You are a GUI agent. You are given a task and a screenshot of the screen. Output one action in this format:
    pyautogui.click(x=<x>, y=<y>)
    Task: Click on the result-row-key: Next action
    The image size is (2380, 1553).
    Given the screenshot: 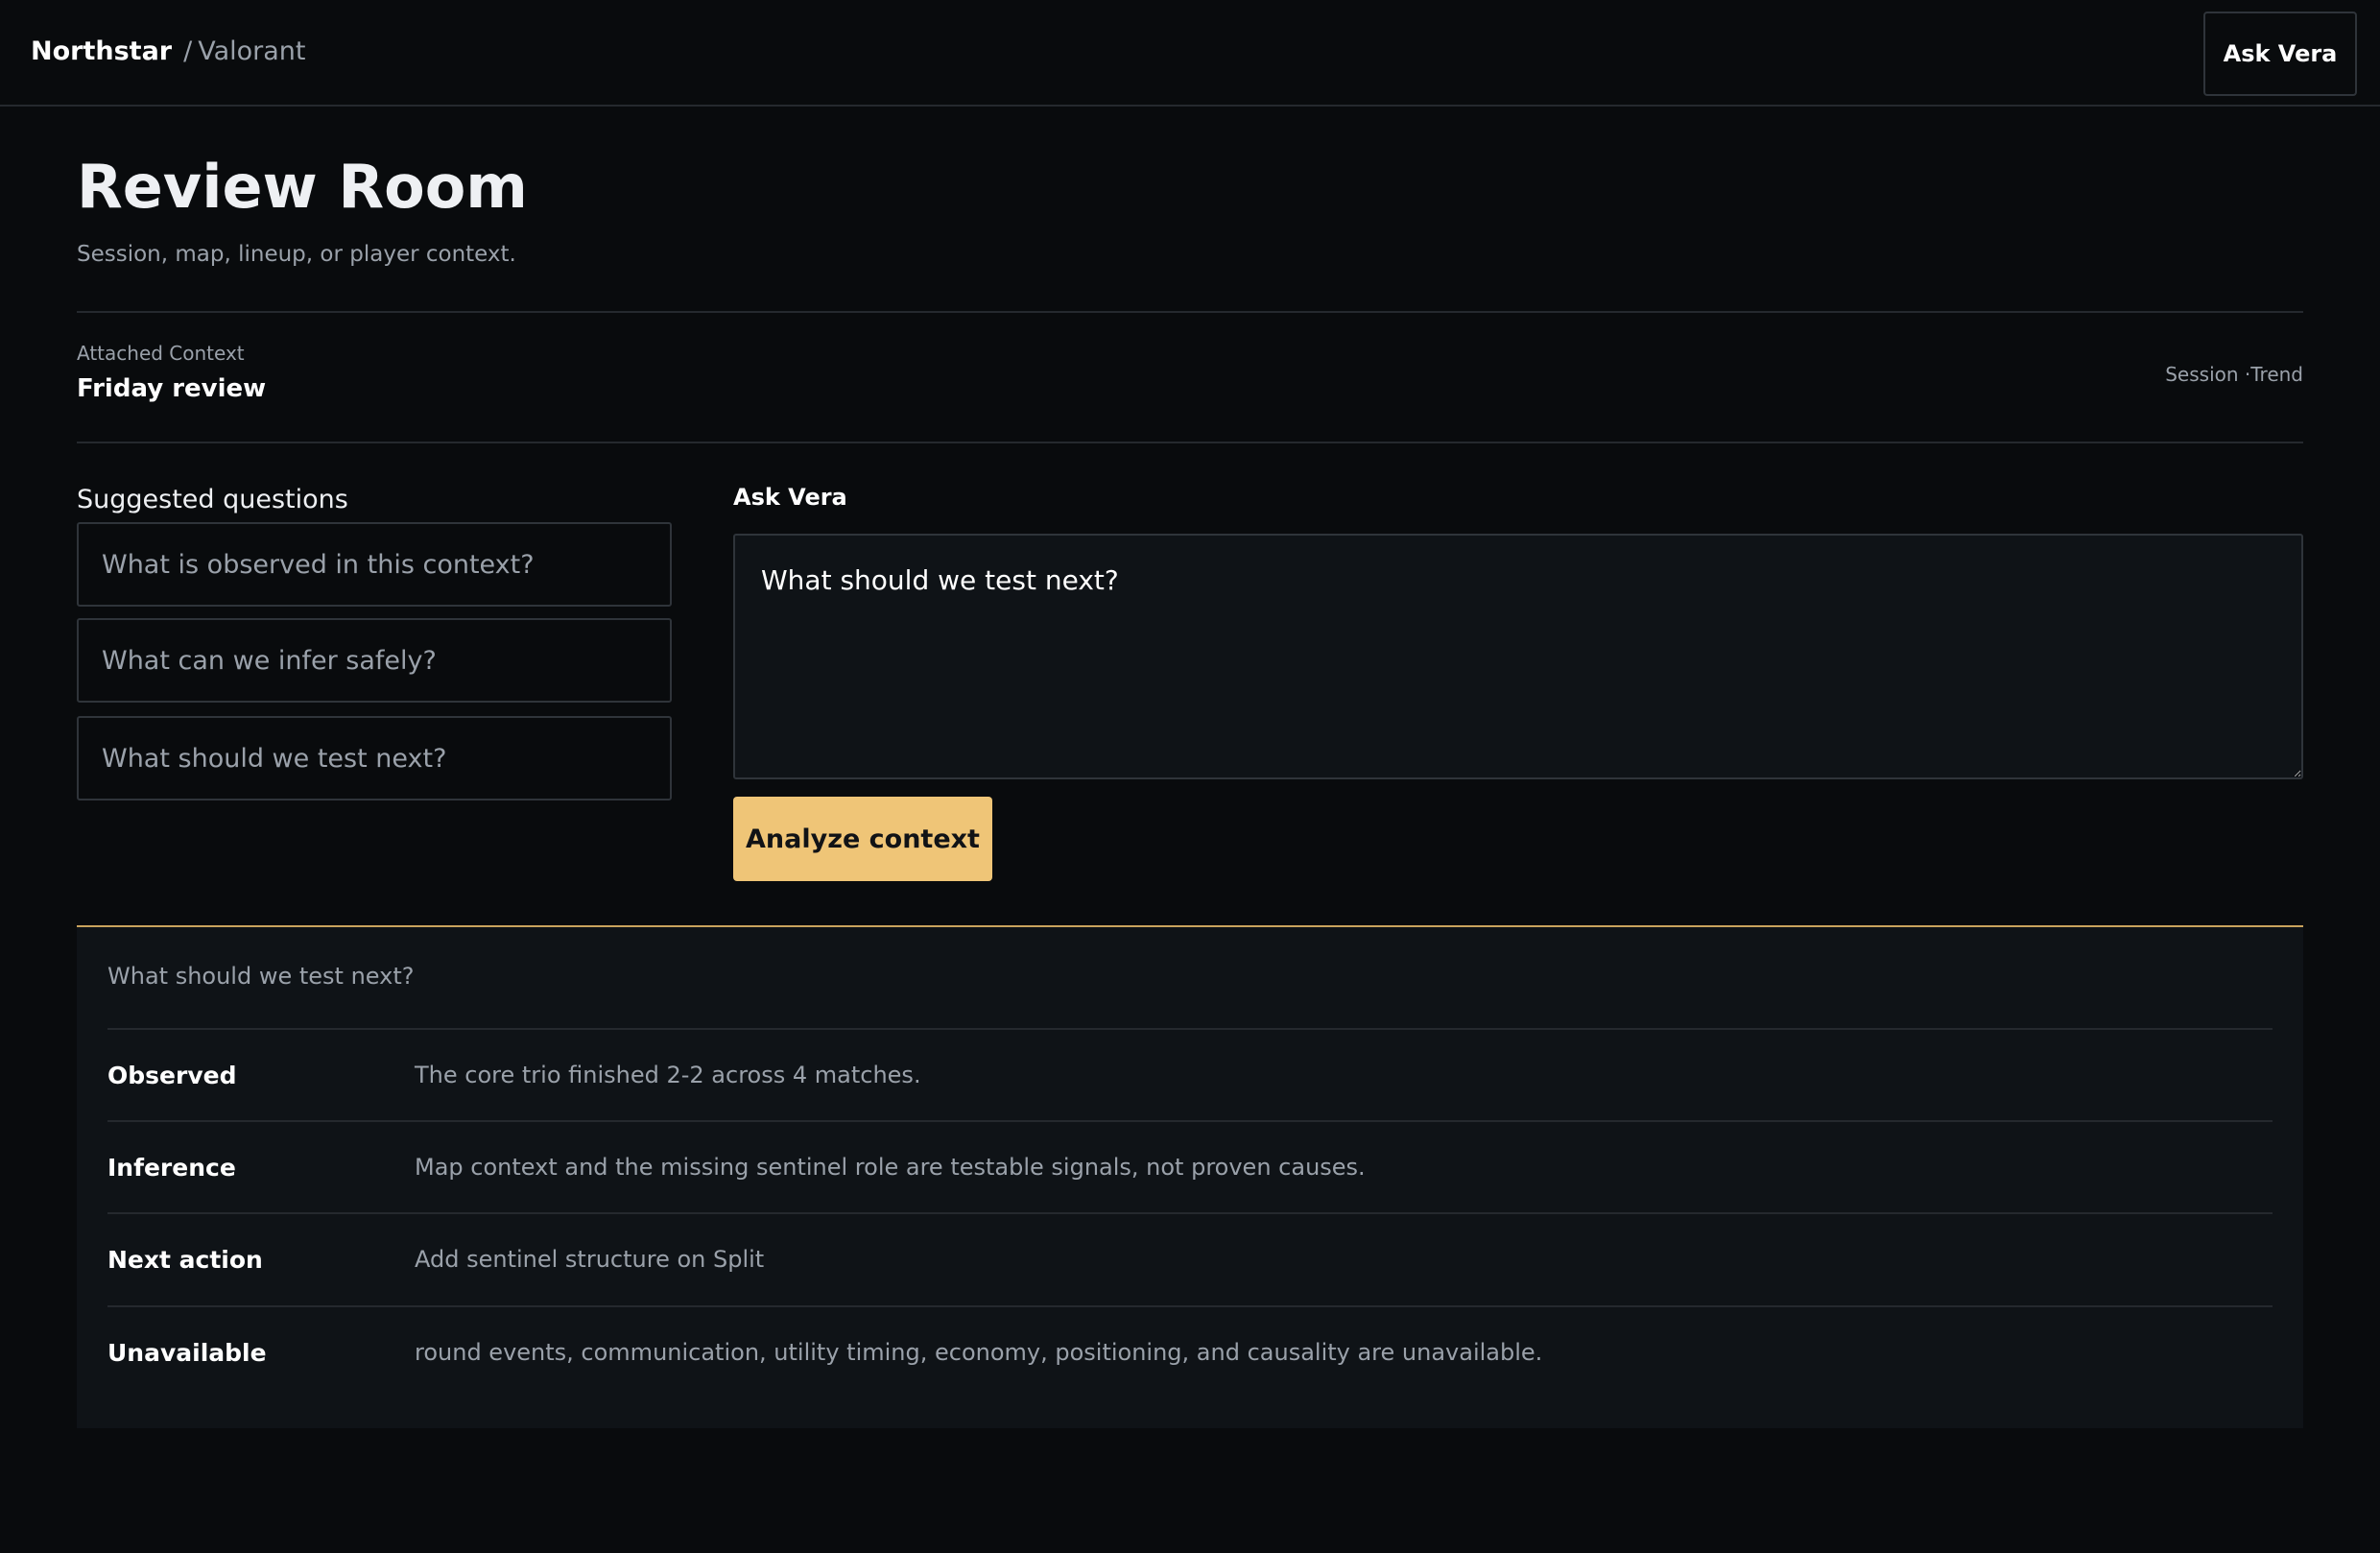 What is the action you would take?
    pyautogui.click(x=185, y=1259)
    